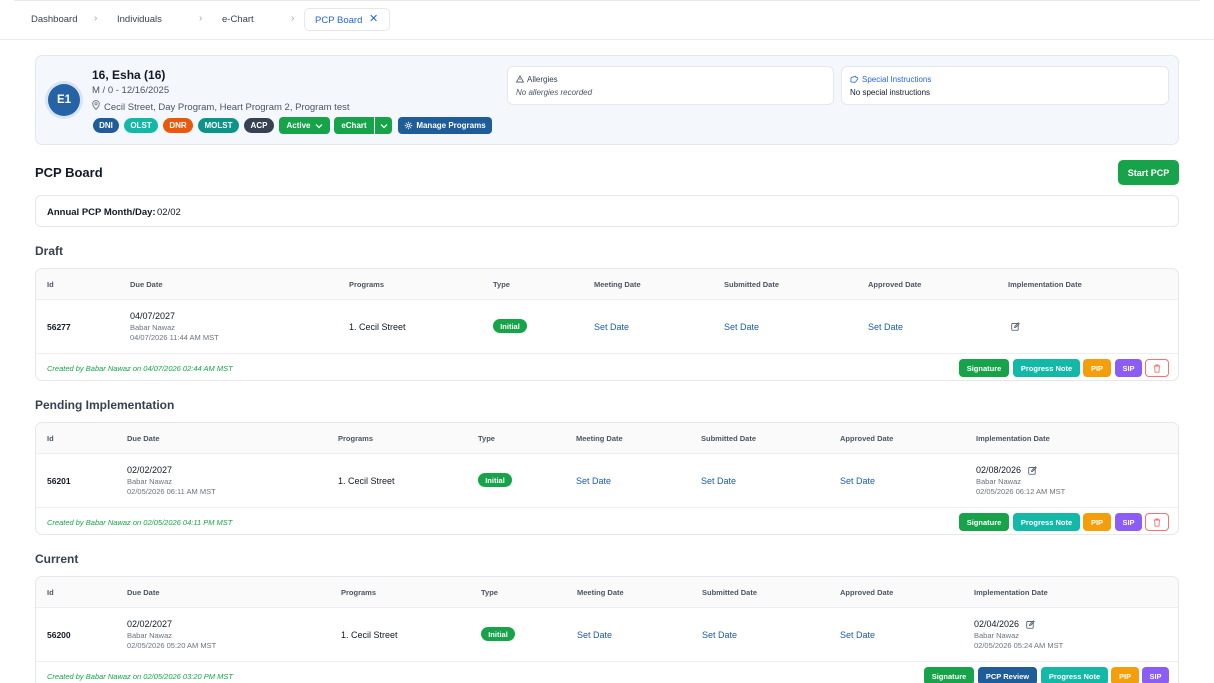 The image size is (1214, 683). Describe the element at coordinates (54, 19) in the screenshot. I see `breadcrumb-dashboard: Dashboard` at that location.